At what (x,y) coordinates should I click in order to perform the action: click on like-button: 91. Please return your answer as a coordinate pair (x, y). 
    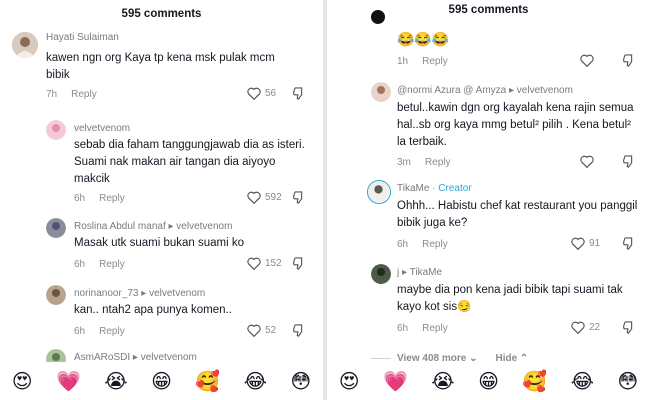
    Looking at the image, I should click on (585, 243).